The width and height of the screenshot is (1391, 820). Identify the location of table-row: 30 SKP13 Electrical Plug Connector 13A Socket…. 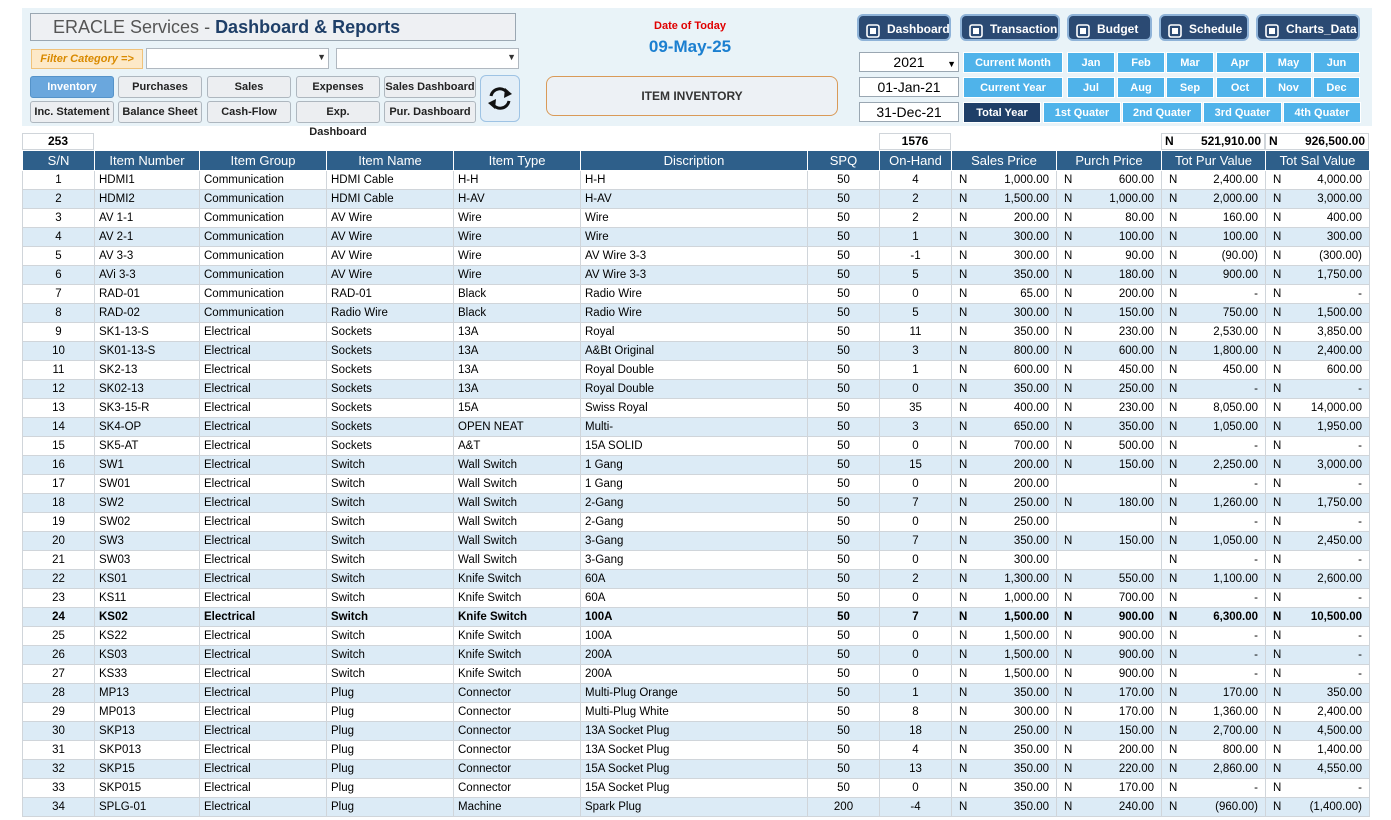
(696, 731).